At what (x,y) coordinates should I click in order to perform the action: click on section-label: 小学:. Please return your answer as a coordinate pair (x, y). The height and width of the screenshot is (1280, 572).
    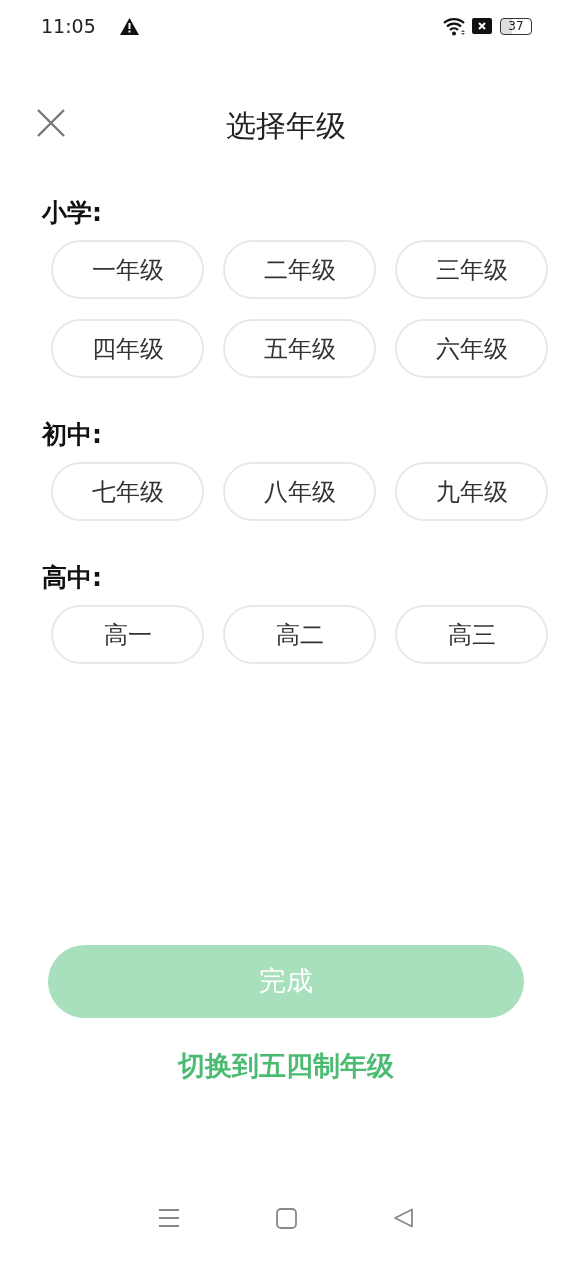
    Looking at the image, I should click on (72, 213).